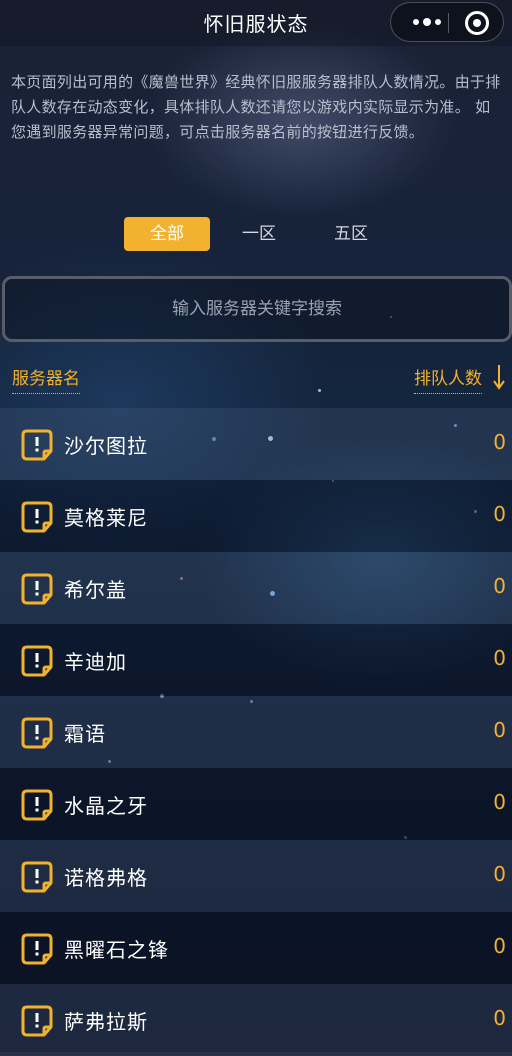 This screenshot has width=512, height=1056. Describe the element at coordinates (116, 950) in the screenshot. I see `server-name: 黑曜石之锋` at that location.